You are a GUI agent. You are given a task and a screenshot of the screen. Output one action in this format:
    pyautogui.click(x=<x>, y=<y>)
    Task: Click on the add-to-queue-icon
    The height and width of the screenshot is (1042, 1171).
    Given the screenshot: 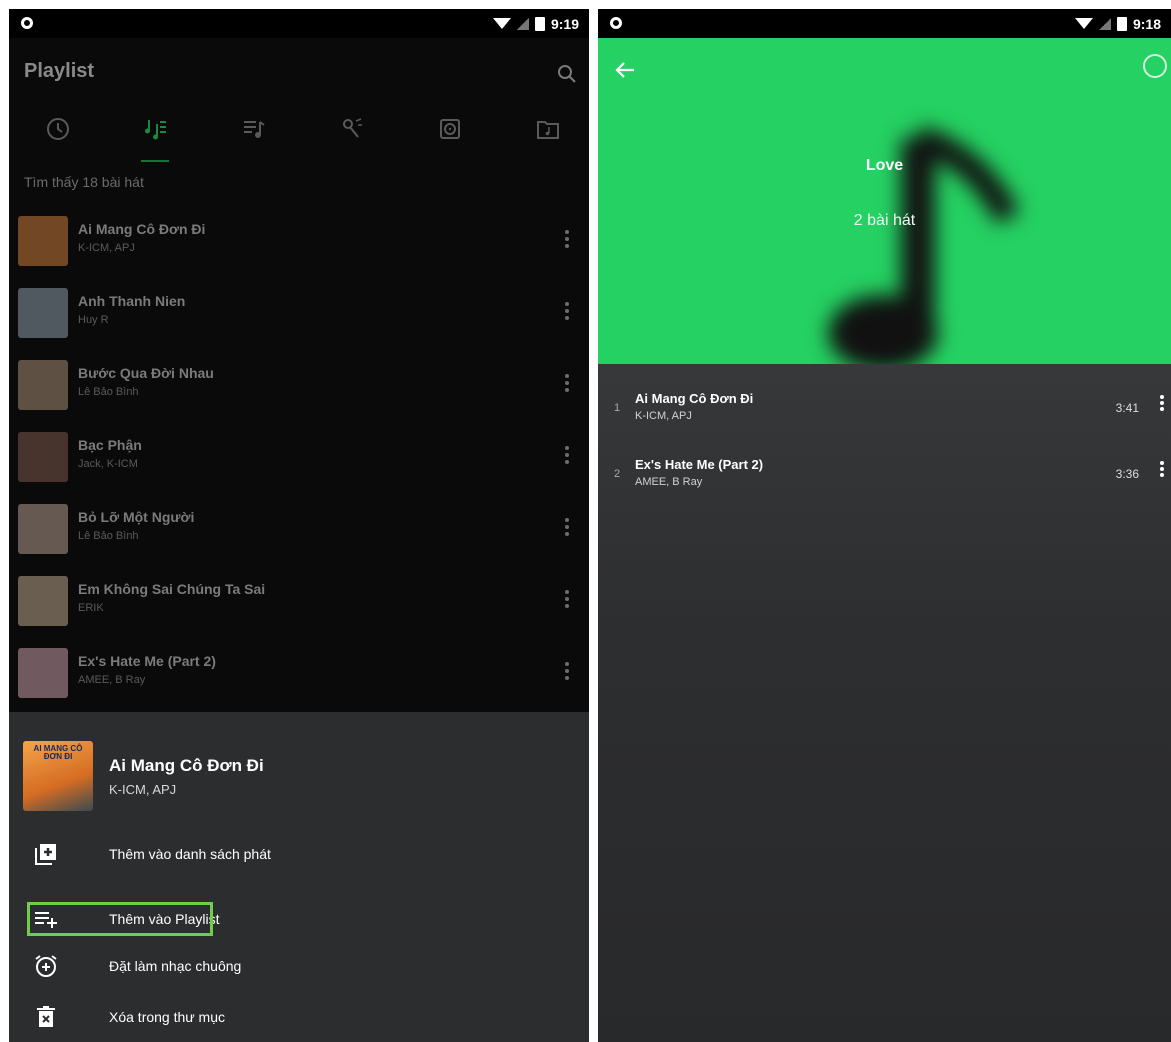 What is the action you would take?
    pyautogui.click(x=45, y=854)
    